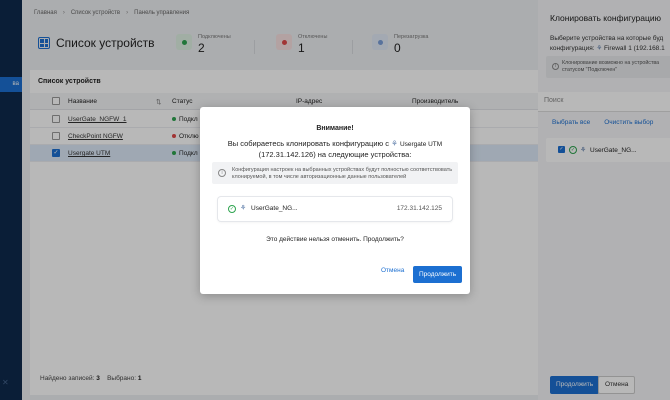 The image size is (670, 400). What do you see at coordinates (335, 209) in the screenshot?
I see `target-device-card: ✓ ⚘ UserGate_NG... 172.31.142.125` at bounding box center [335, 209].